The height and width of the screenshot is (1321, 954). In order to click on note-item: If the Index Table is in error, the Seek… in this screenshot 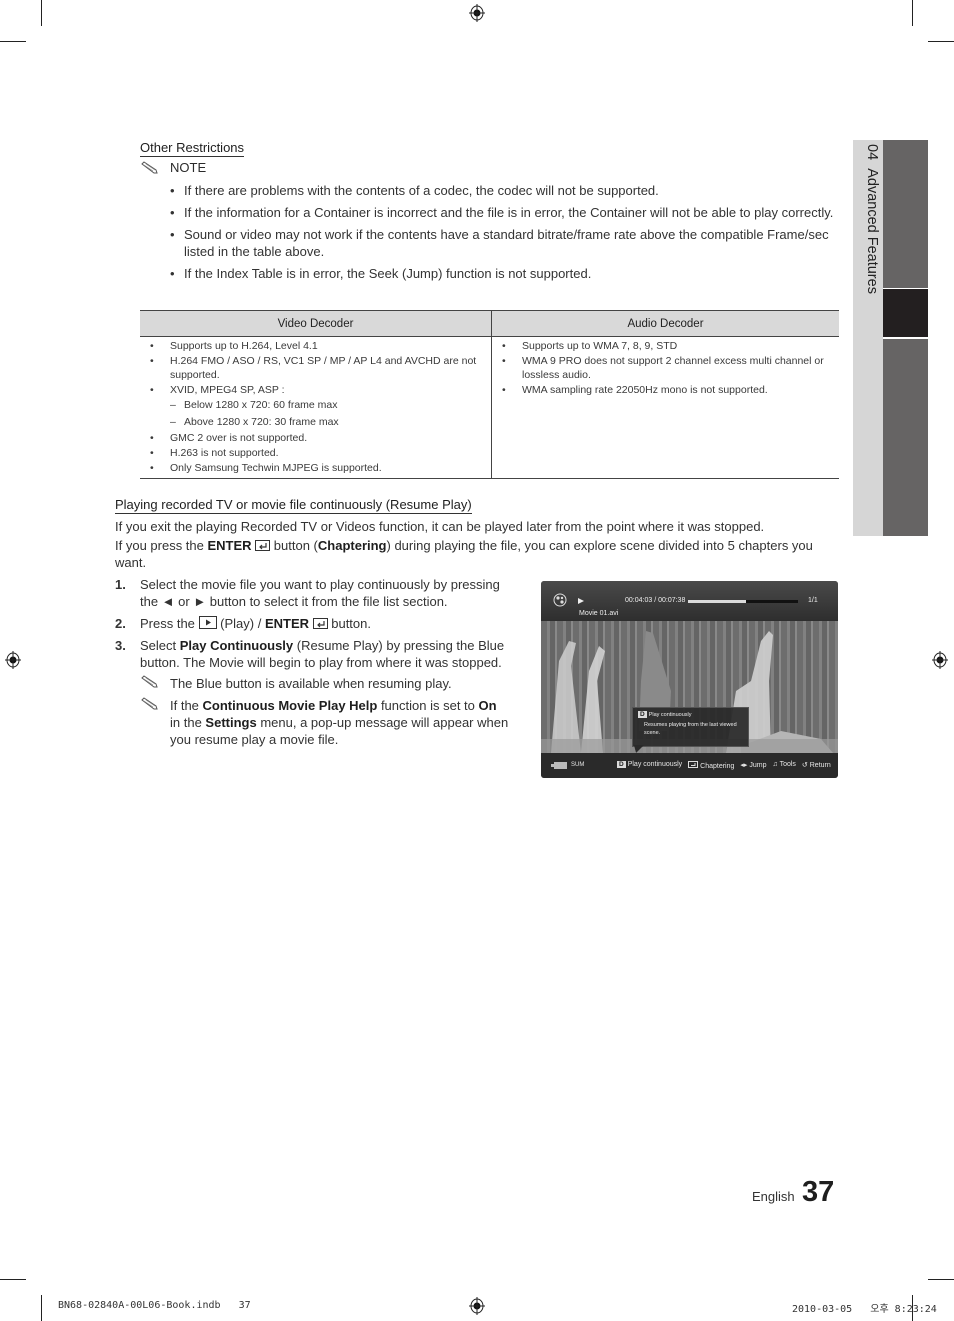, I will do `click(505, 273)`.